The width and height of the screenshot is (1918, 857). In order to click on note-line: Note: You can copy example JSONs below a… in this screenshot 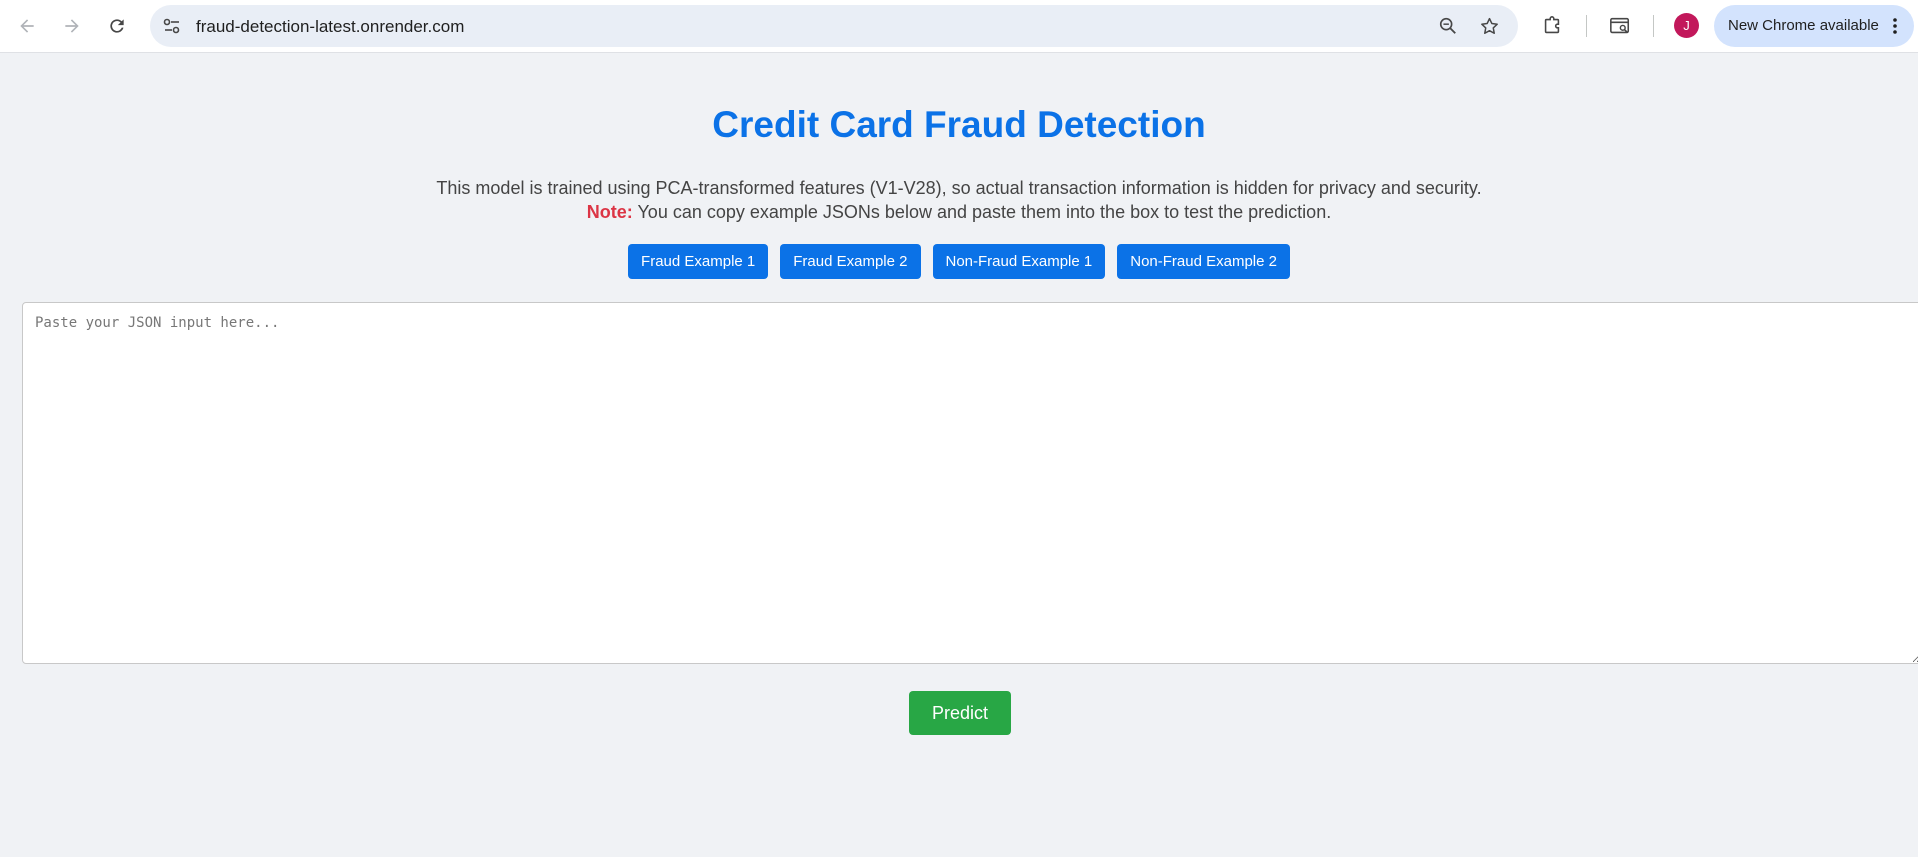, I will do `click(959, 212)`.